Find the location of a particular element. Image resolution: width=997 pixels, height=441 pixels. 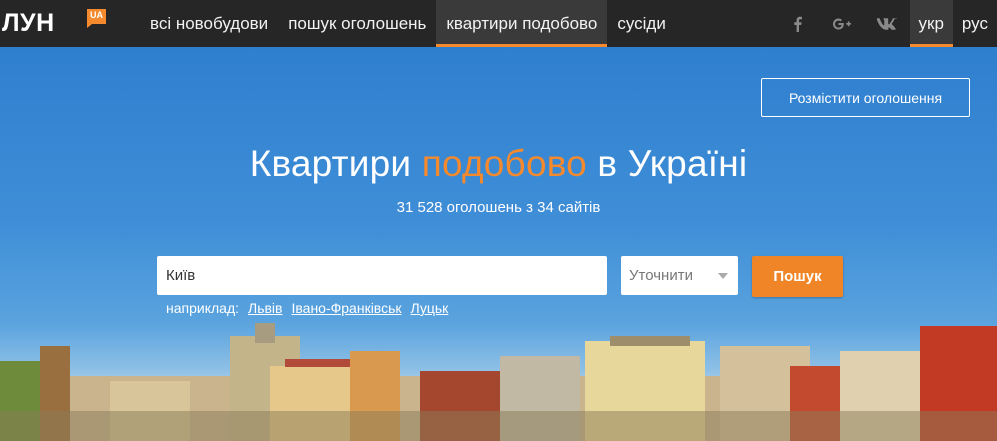

example-link-lviv: Львів is located at coordinates (265, 308).